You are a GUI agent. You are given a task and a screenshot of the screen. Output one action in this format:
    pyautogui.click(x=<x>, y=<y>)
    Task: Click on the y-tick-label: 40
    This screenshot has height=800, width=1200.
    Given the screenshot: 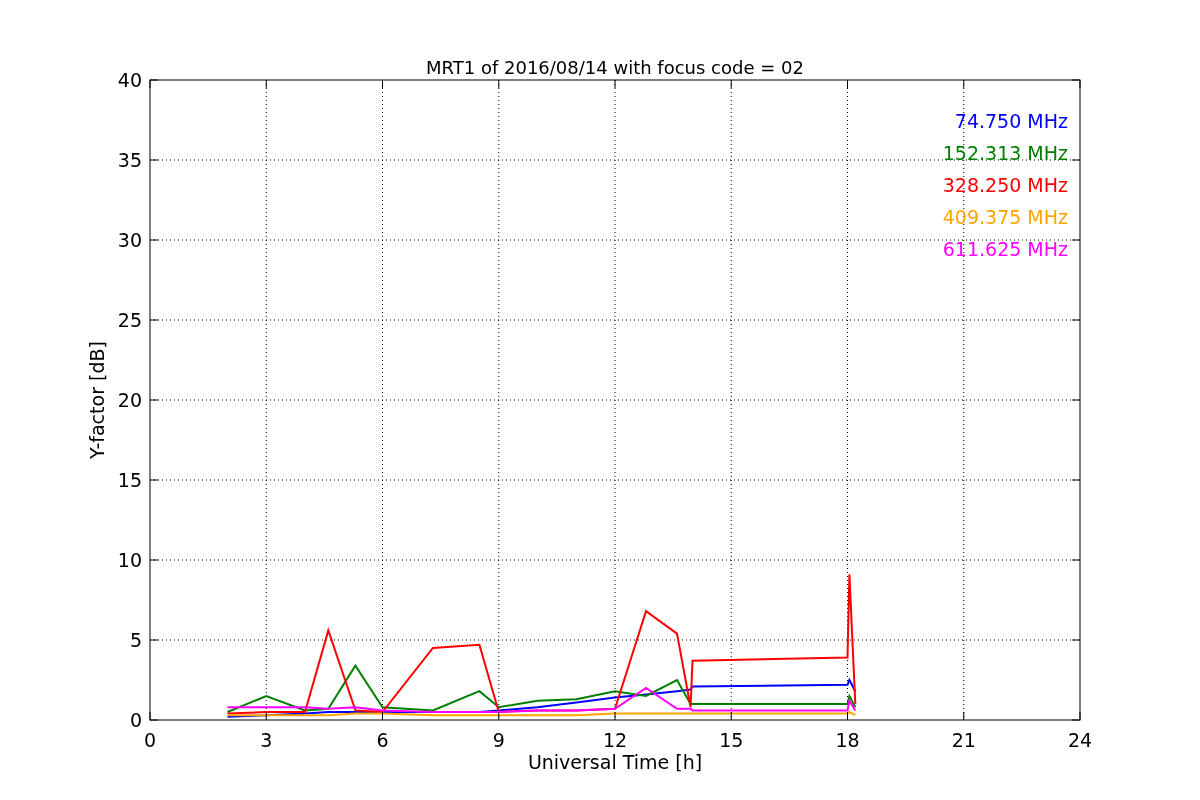 What is the action you would take?
    pyautogui.click(x=129, y=80)
    